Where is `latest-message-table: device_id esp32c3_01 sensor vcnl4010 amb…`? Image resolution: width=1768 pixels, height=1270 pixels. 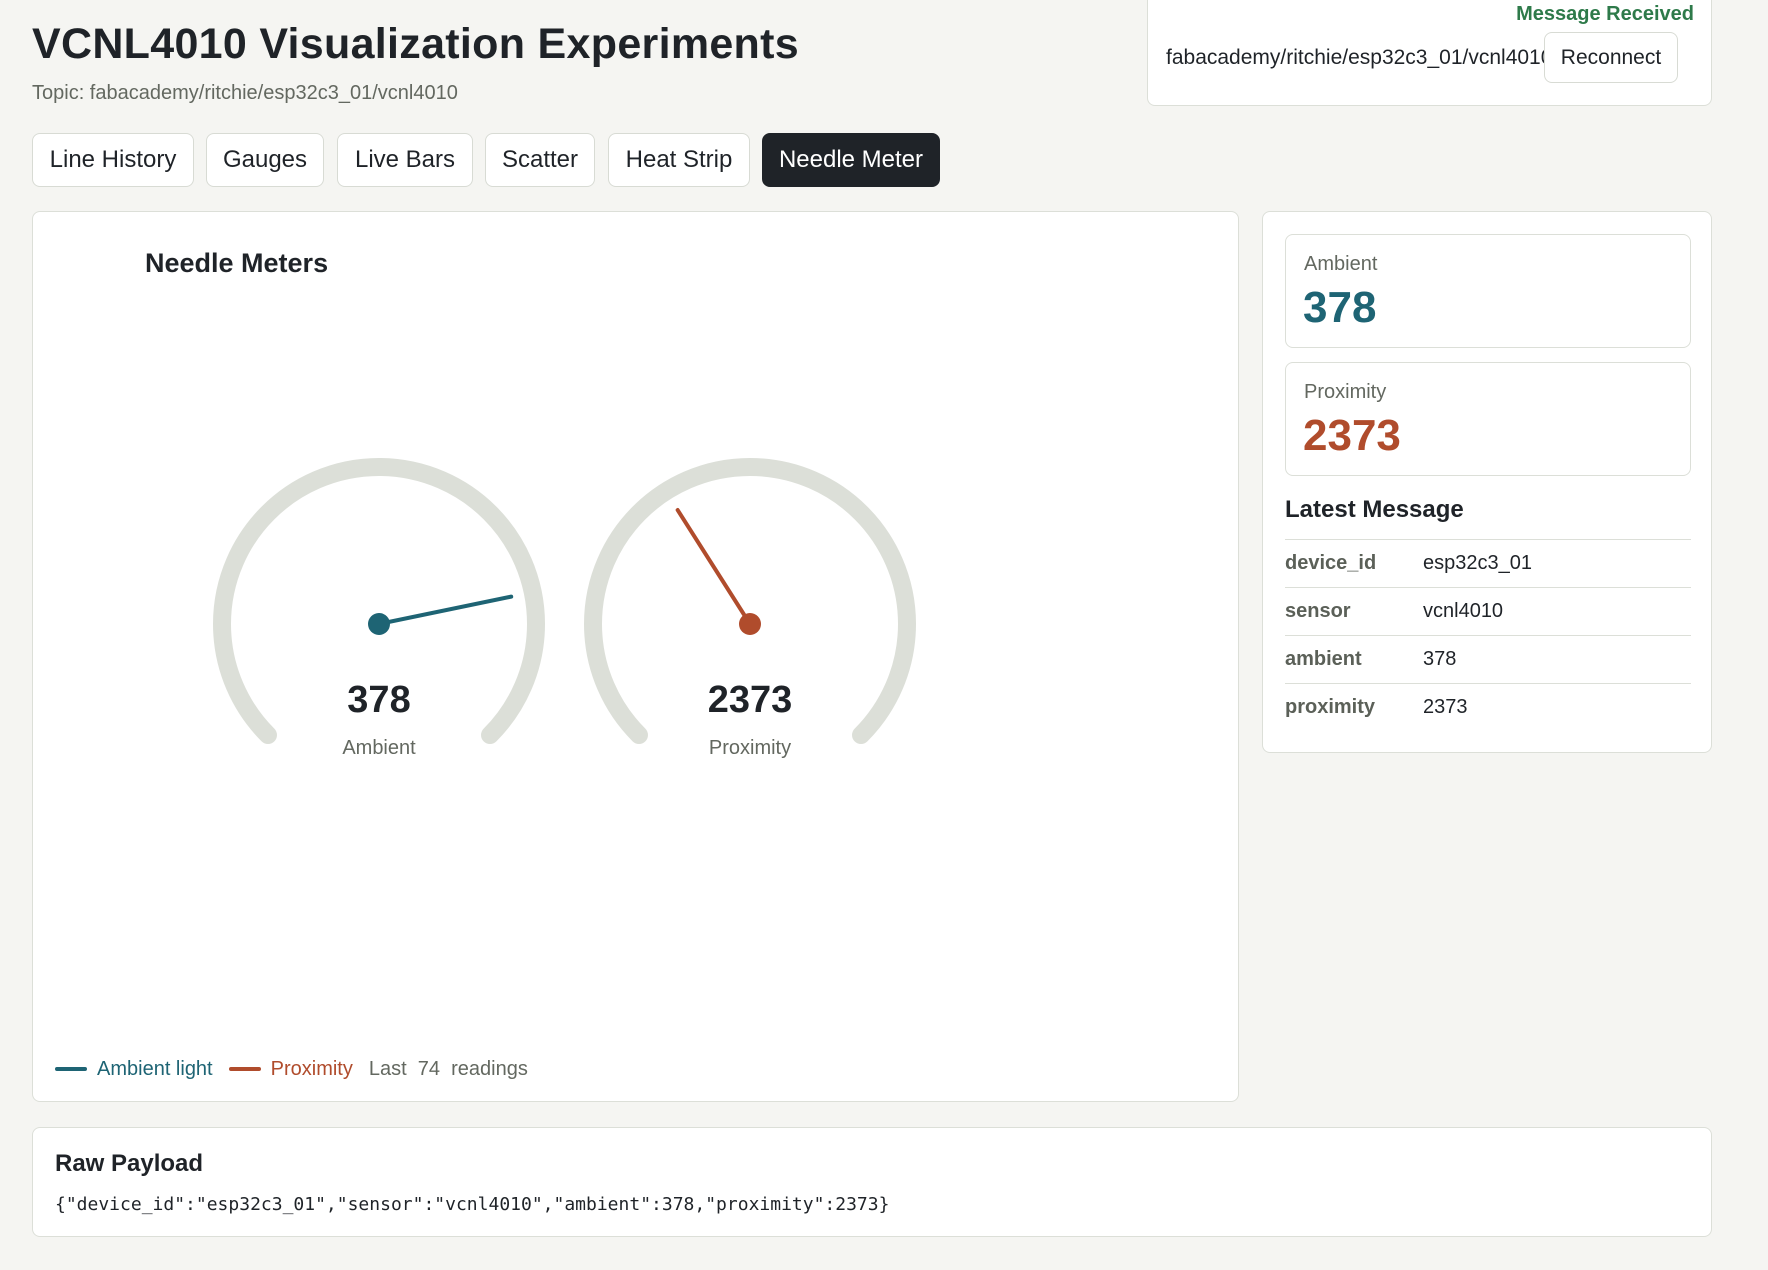 latest-message-table: device_id esp32c3_01 sensor vcnl4010 amb… is located at coordinates (1488, 635).